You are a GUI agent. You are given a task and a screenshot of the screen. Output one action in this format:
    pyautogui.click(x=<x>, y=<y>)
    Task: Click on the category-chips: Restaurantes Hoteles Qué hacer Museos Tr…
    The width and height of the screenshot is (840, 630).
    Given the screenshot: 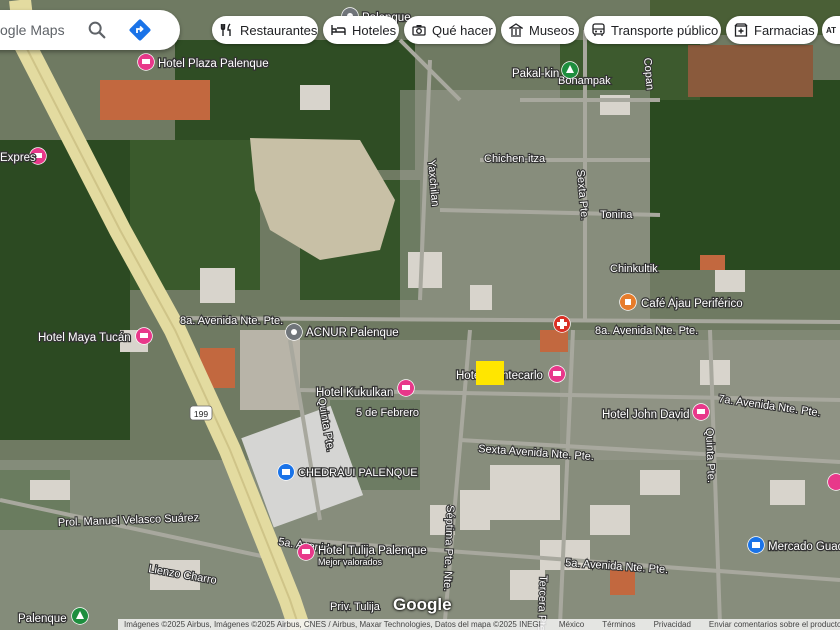 What is the action you would take?
    pyautogui.click(x=420, y=31)
    